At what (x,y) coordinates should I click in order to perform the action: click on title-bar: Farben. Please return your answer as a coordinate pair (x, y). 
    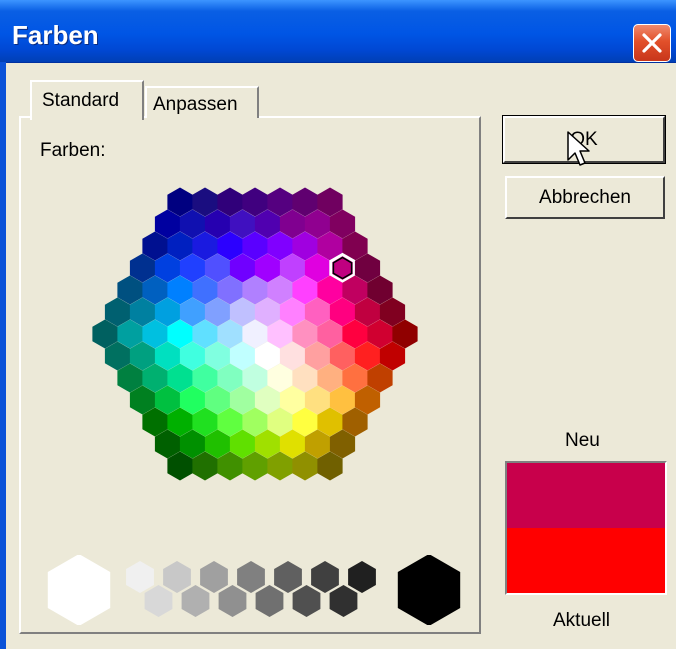
    Looking at the image, I should click on (338, 31).